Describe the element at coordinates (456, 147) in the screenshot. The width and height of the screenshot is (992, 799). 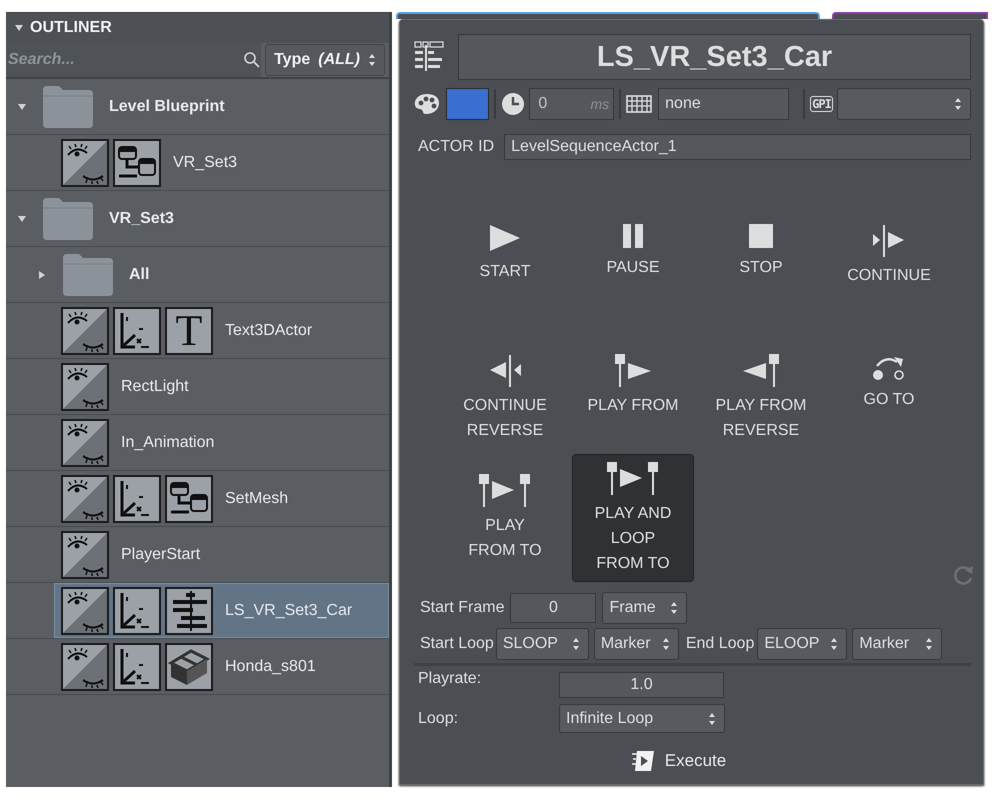
I see `field-label: ACTOR ID` at that location.